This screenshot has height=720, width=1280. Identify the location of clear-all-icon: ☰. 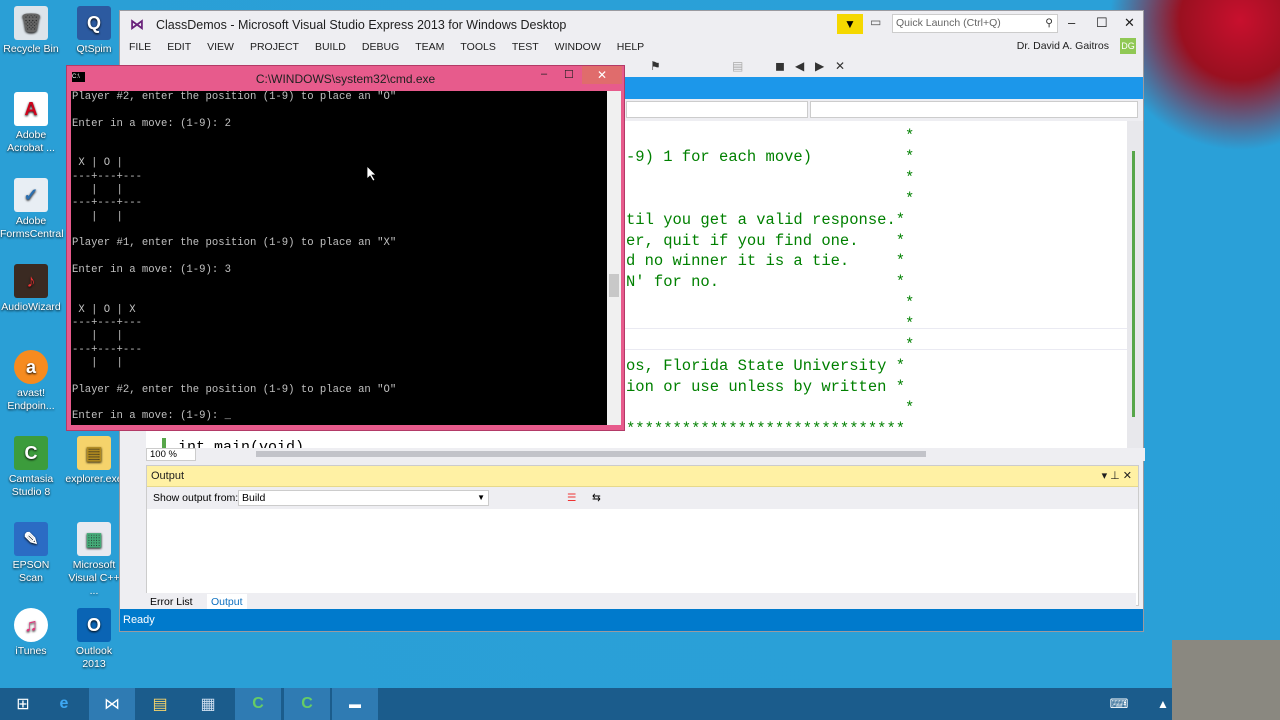
(571, 498).